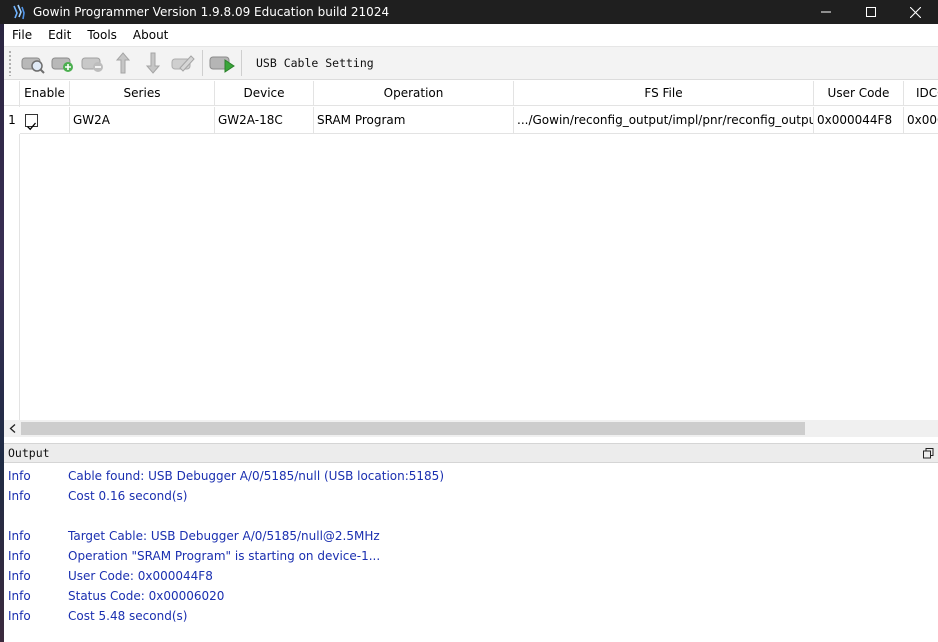  Describe the element at coordinates (59, 35) in the screenshot. I see `menu-edit: Edit` at that location.